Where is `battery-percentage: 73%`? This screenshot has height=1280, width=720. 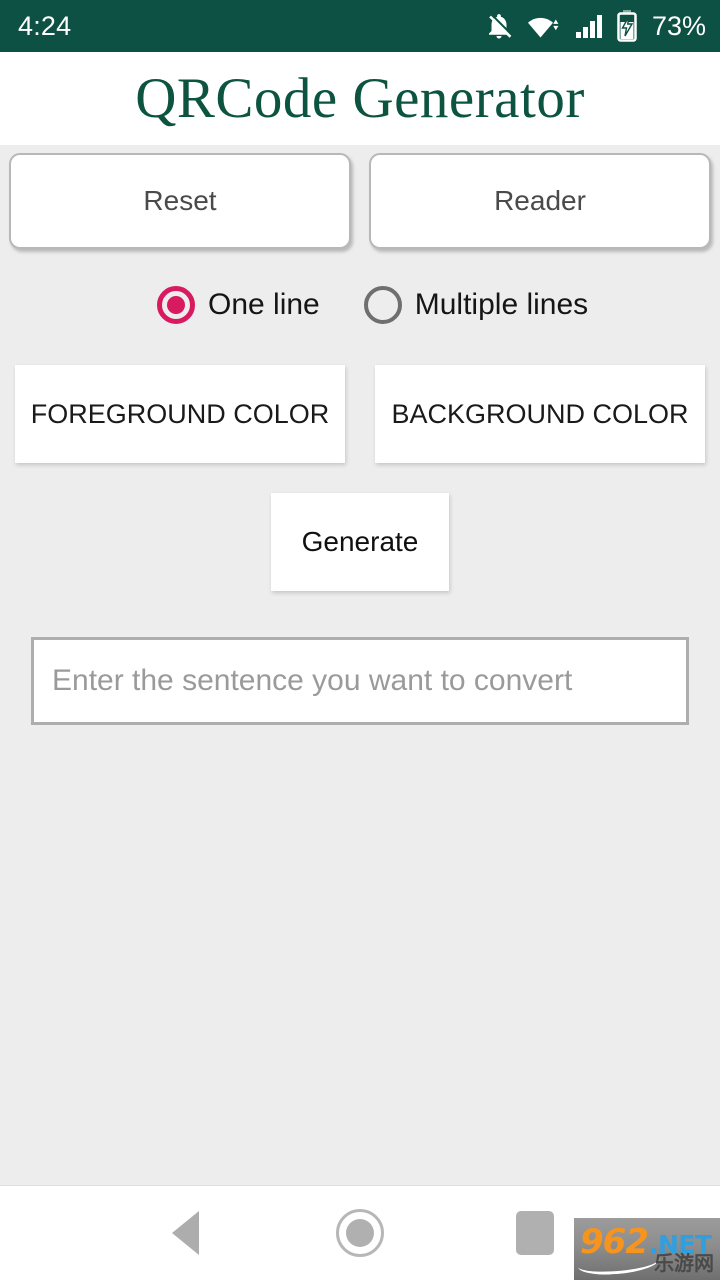 battery-percentage: 73% is located at coordinates (678, 25).